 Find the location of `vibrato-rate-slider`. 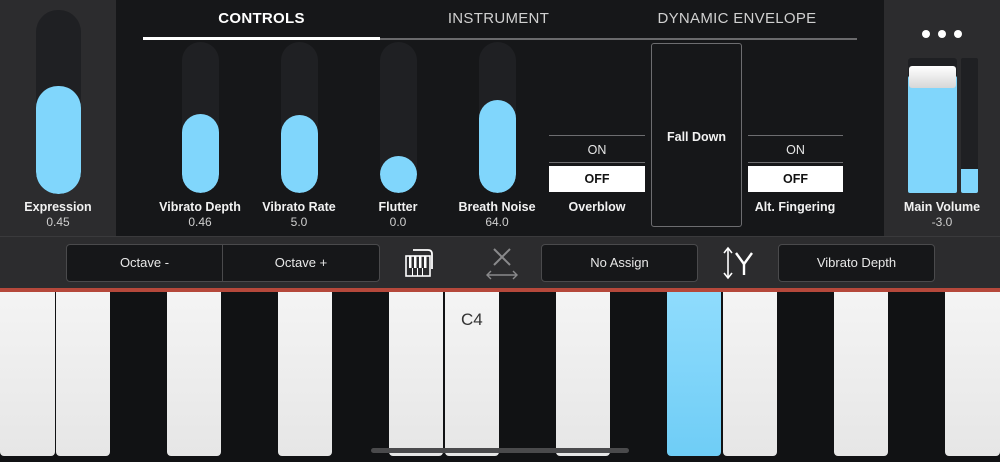

vibrato-rate-slider is located at coordinates (299, 117).